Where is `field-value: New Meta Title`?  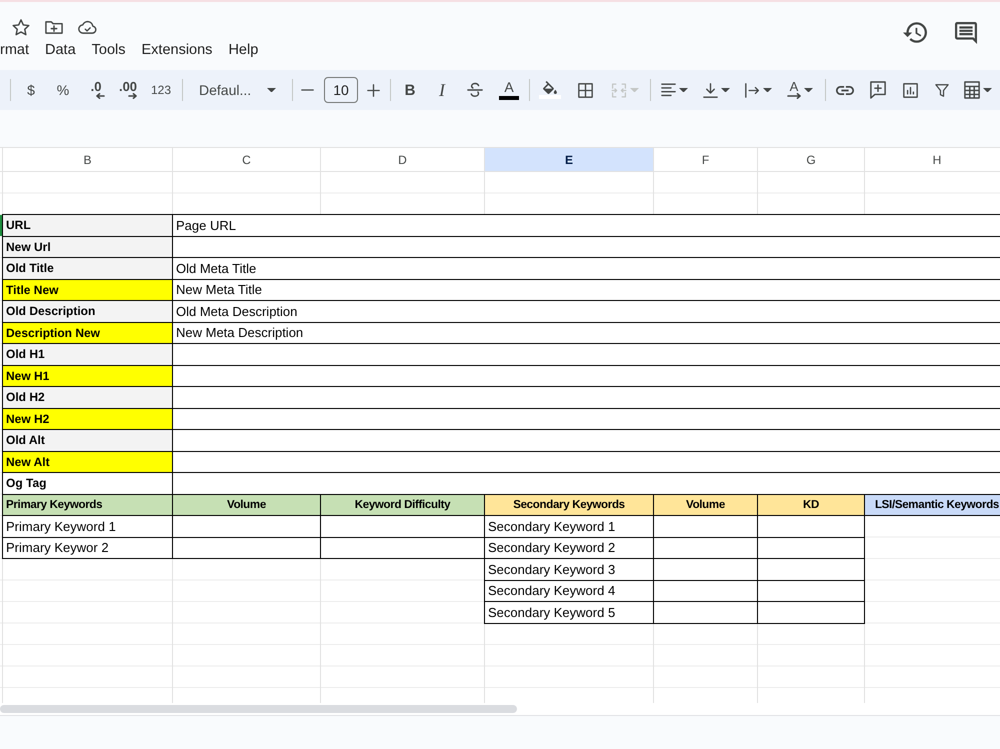 field-value: New Meta Title is located at coordinates (586, 290).